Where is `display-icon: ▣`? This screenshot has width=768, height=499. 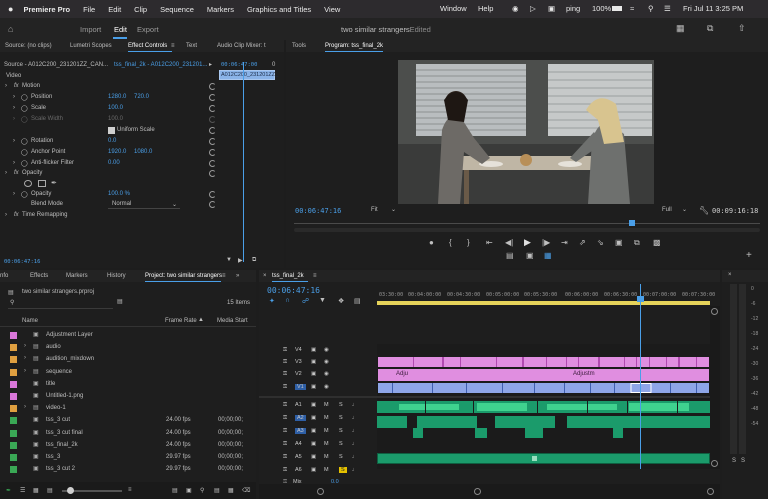 display-icon: ▣ is located at coordinates (551, 8).